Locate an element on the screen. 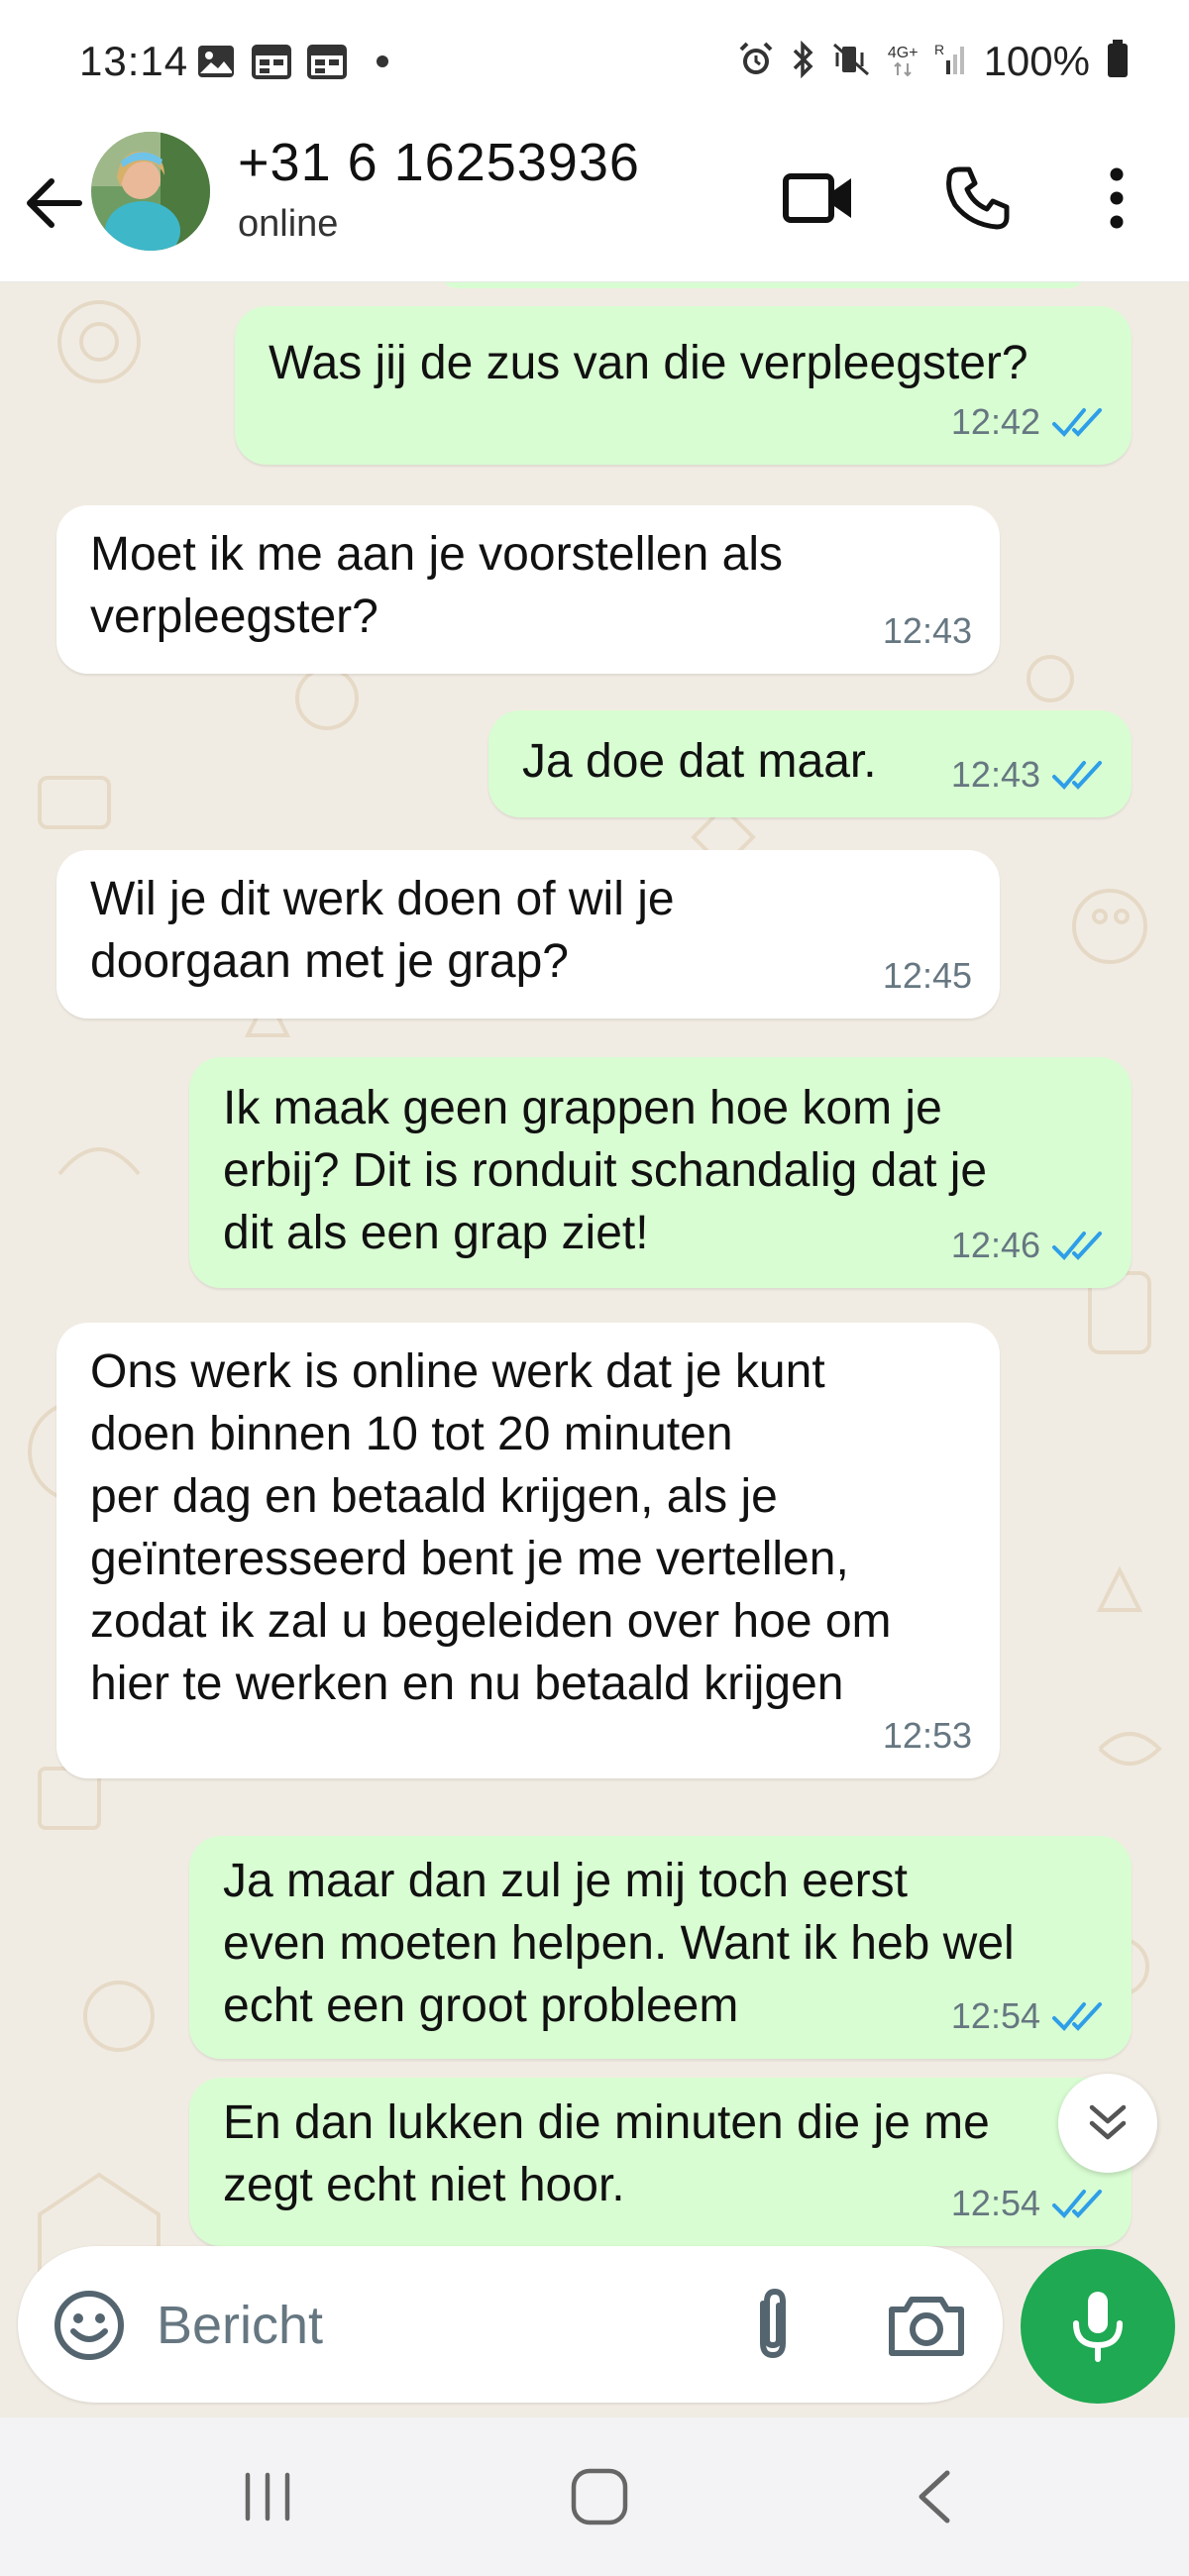 The height and width of the screenshot is (2576, 1189). bluetooth-icon is located at coordinates (803, 61).